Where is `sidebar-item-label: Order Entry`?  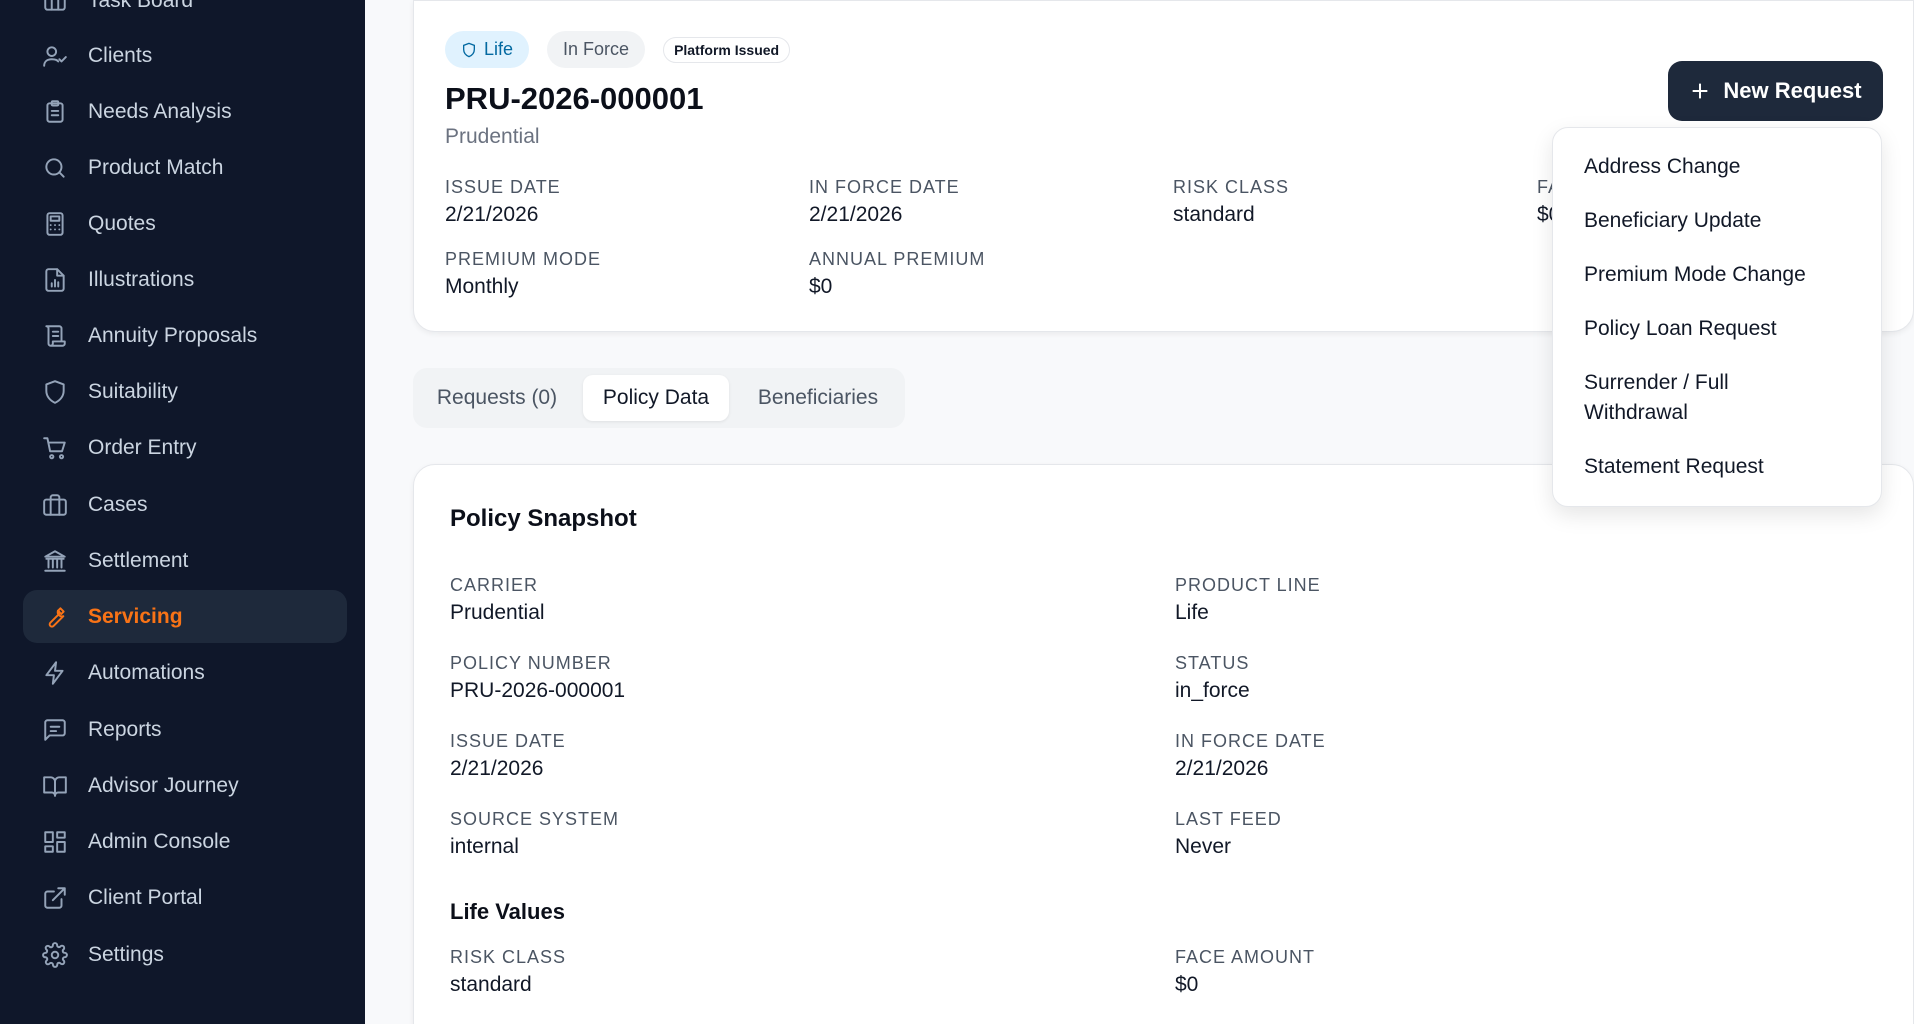 sidebar-item-label: Order Entry is located at coordinates (142, 447).